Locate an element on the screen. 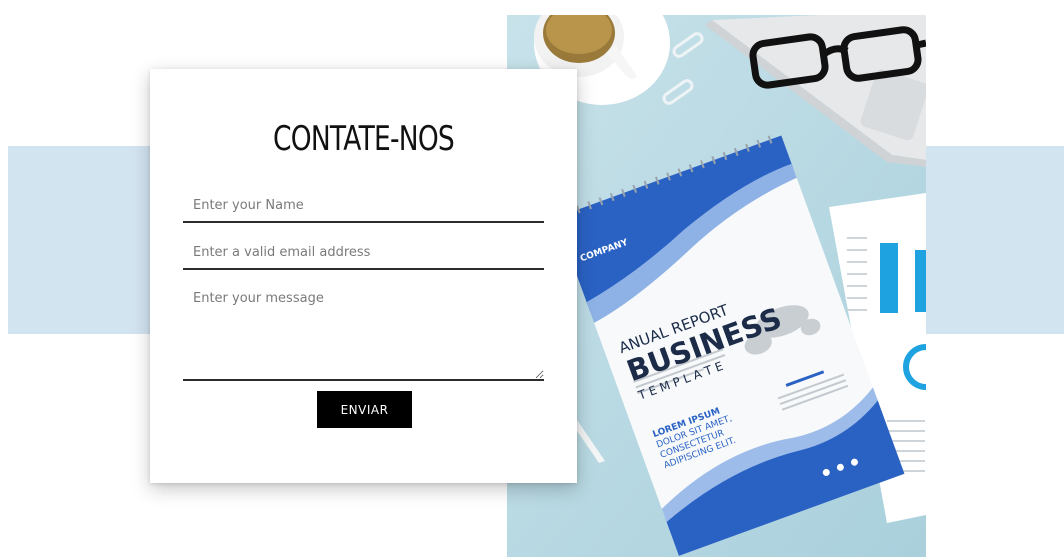  email-input is located at coordinates (363, 253).